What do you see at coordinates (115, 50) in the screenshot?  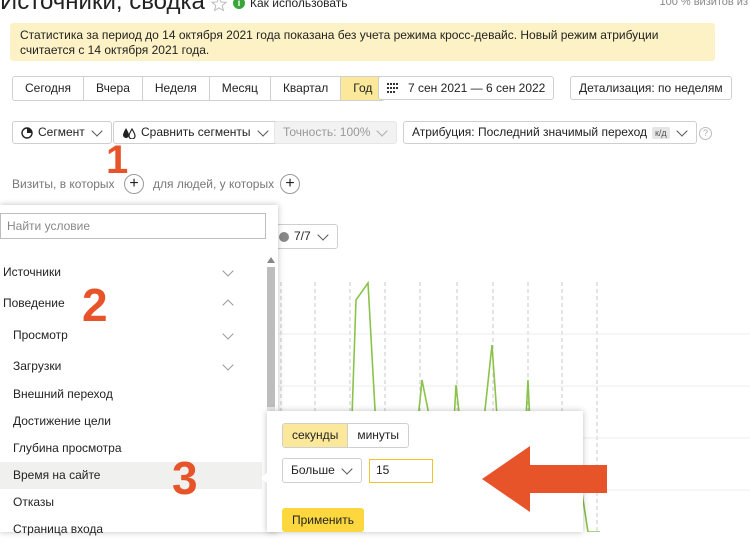 I see `notice-line-2: считается с 14 октября 2021 года.` at bounding box center [115, 50].